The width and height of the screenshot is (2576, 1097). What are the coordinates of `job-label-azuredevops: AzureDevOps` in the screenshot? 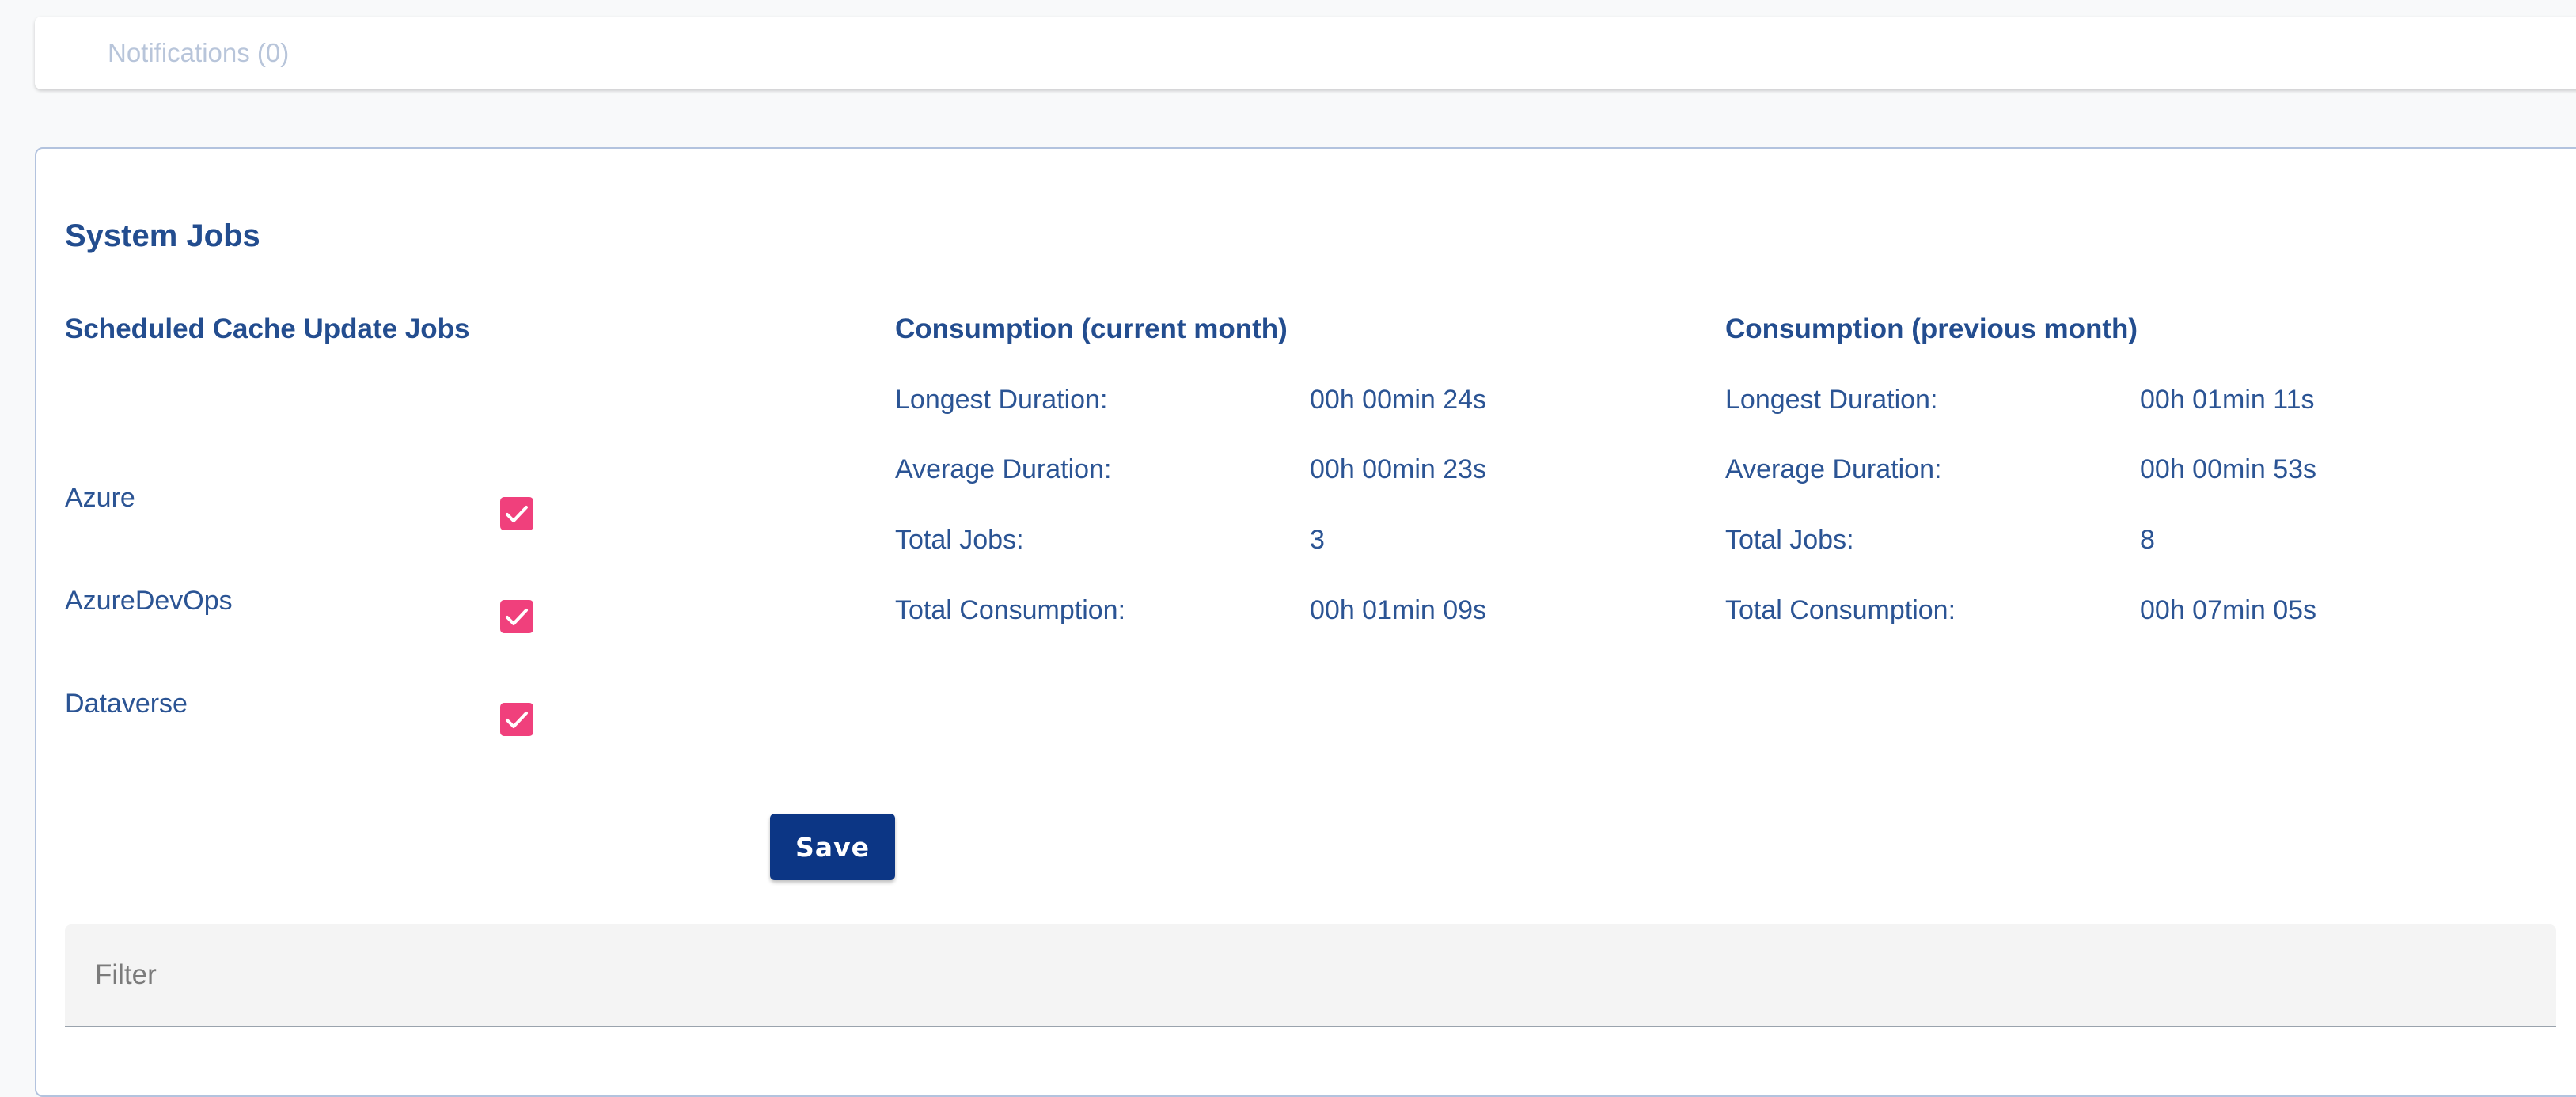 It's located at (149, 601).